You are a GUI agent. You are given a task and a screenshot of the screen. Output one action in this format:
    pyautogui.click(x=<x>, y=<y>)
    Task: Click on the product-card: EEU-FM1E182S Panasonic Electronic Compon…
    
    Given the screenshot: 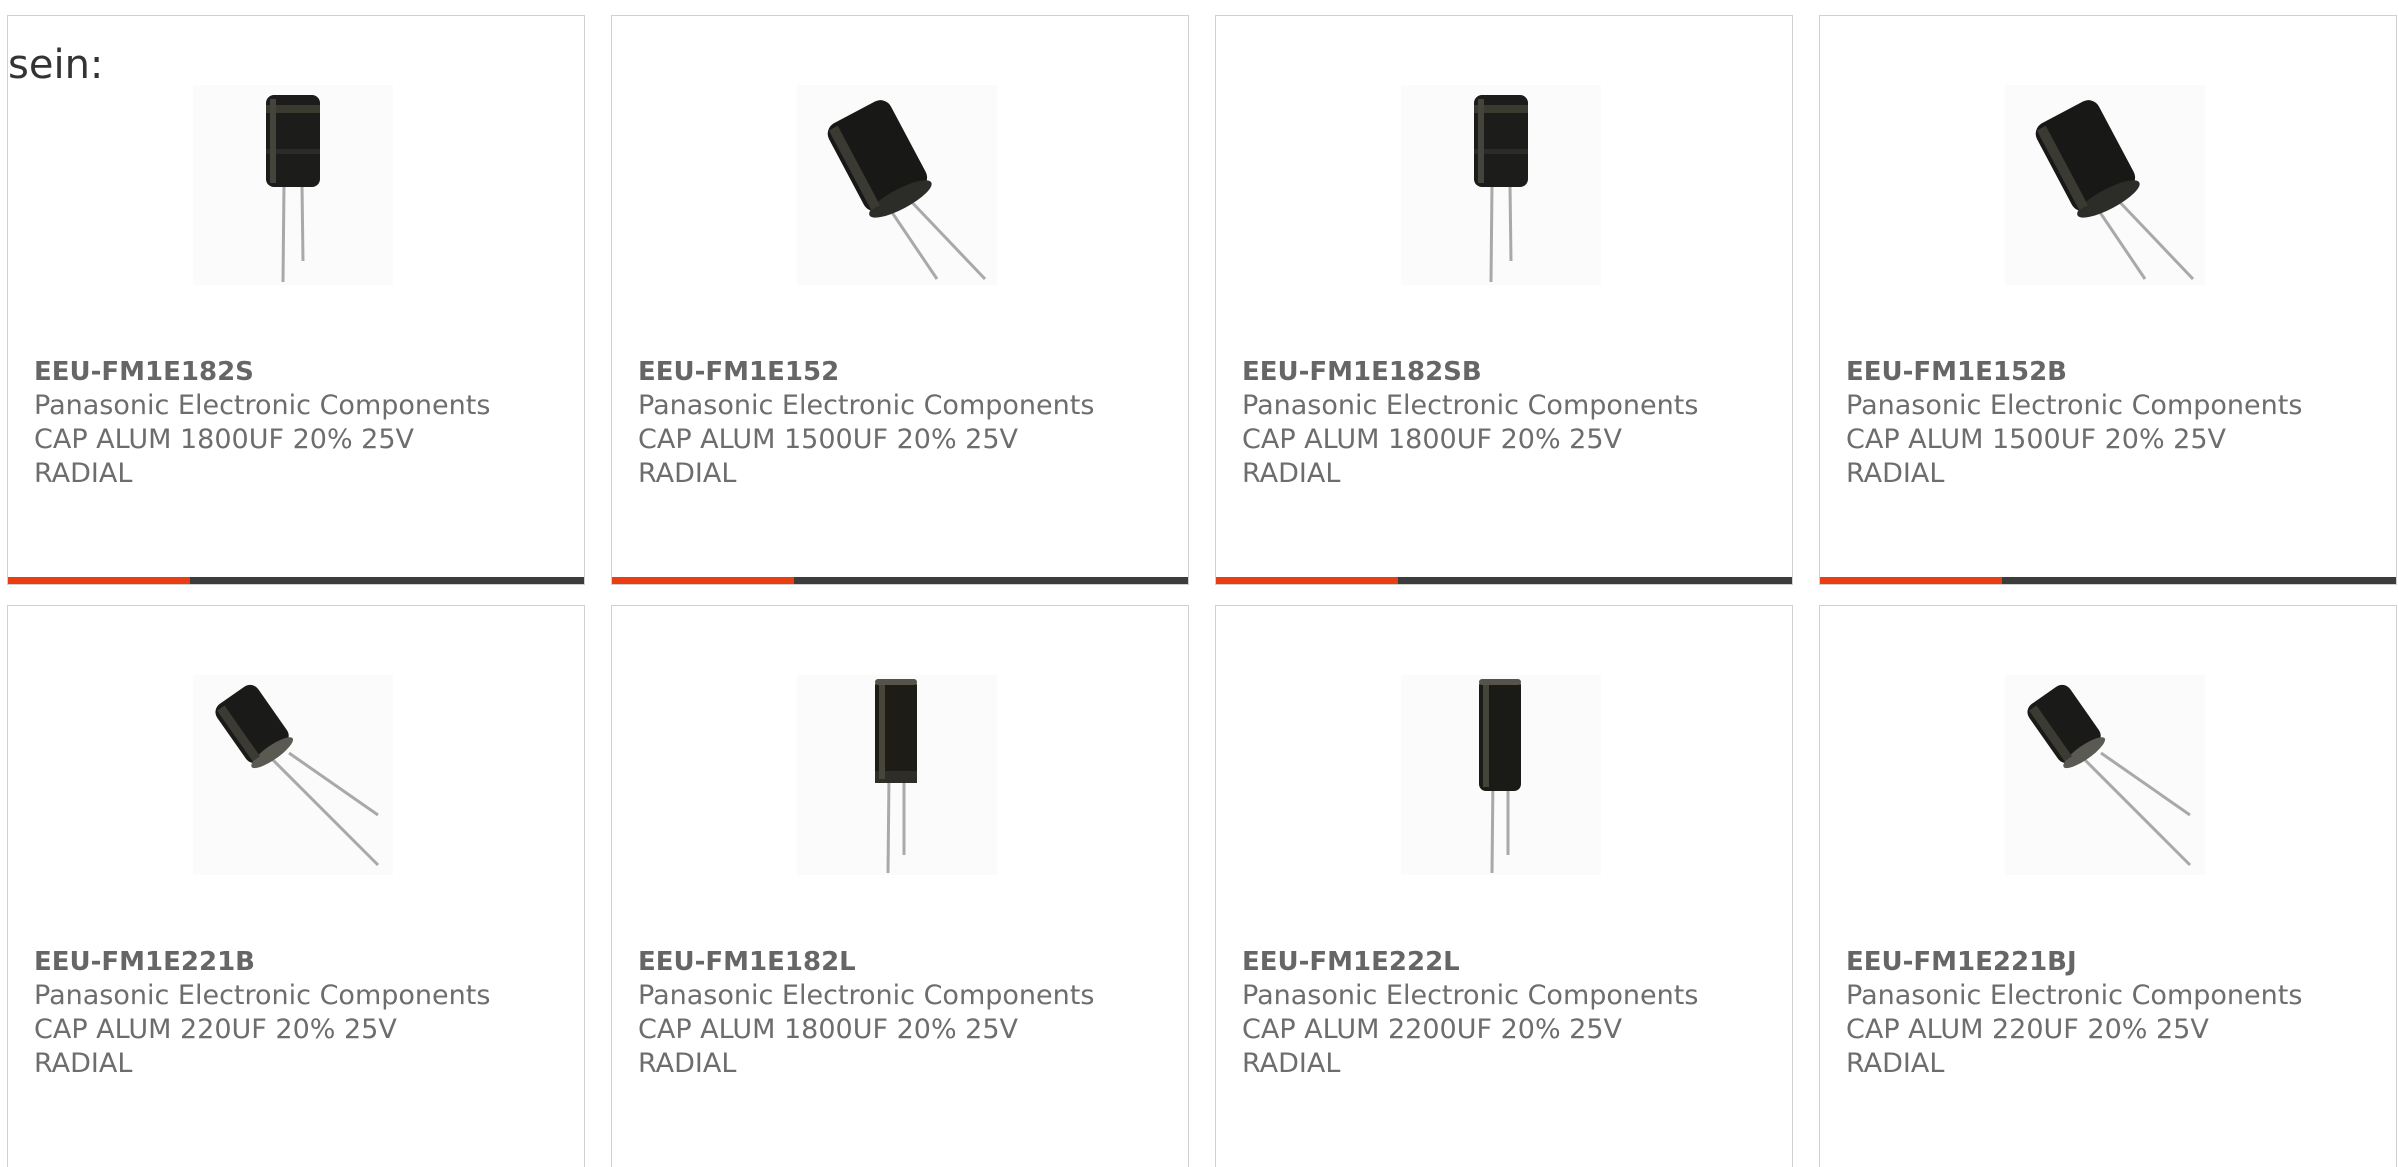 What is the action you would take?
    pyautogui.click(x=296, y=300)
    